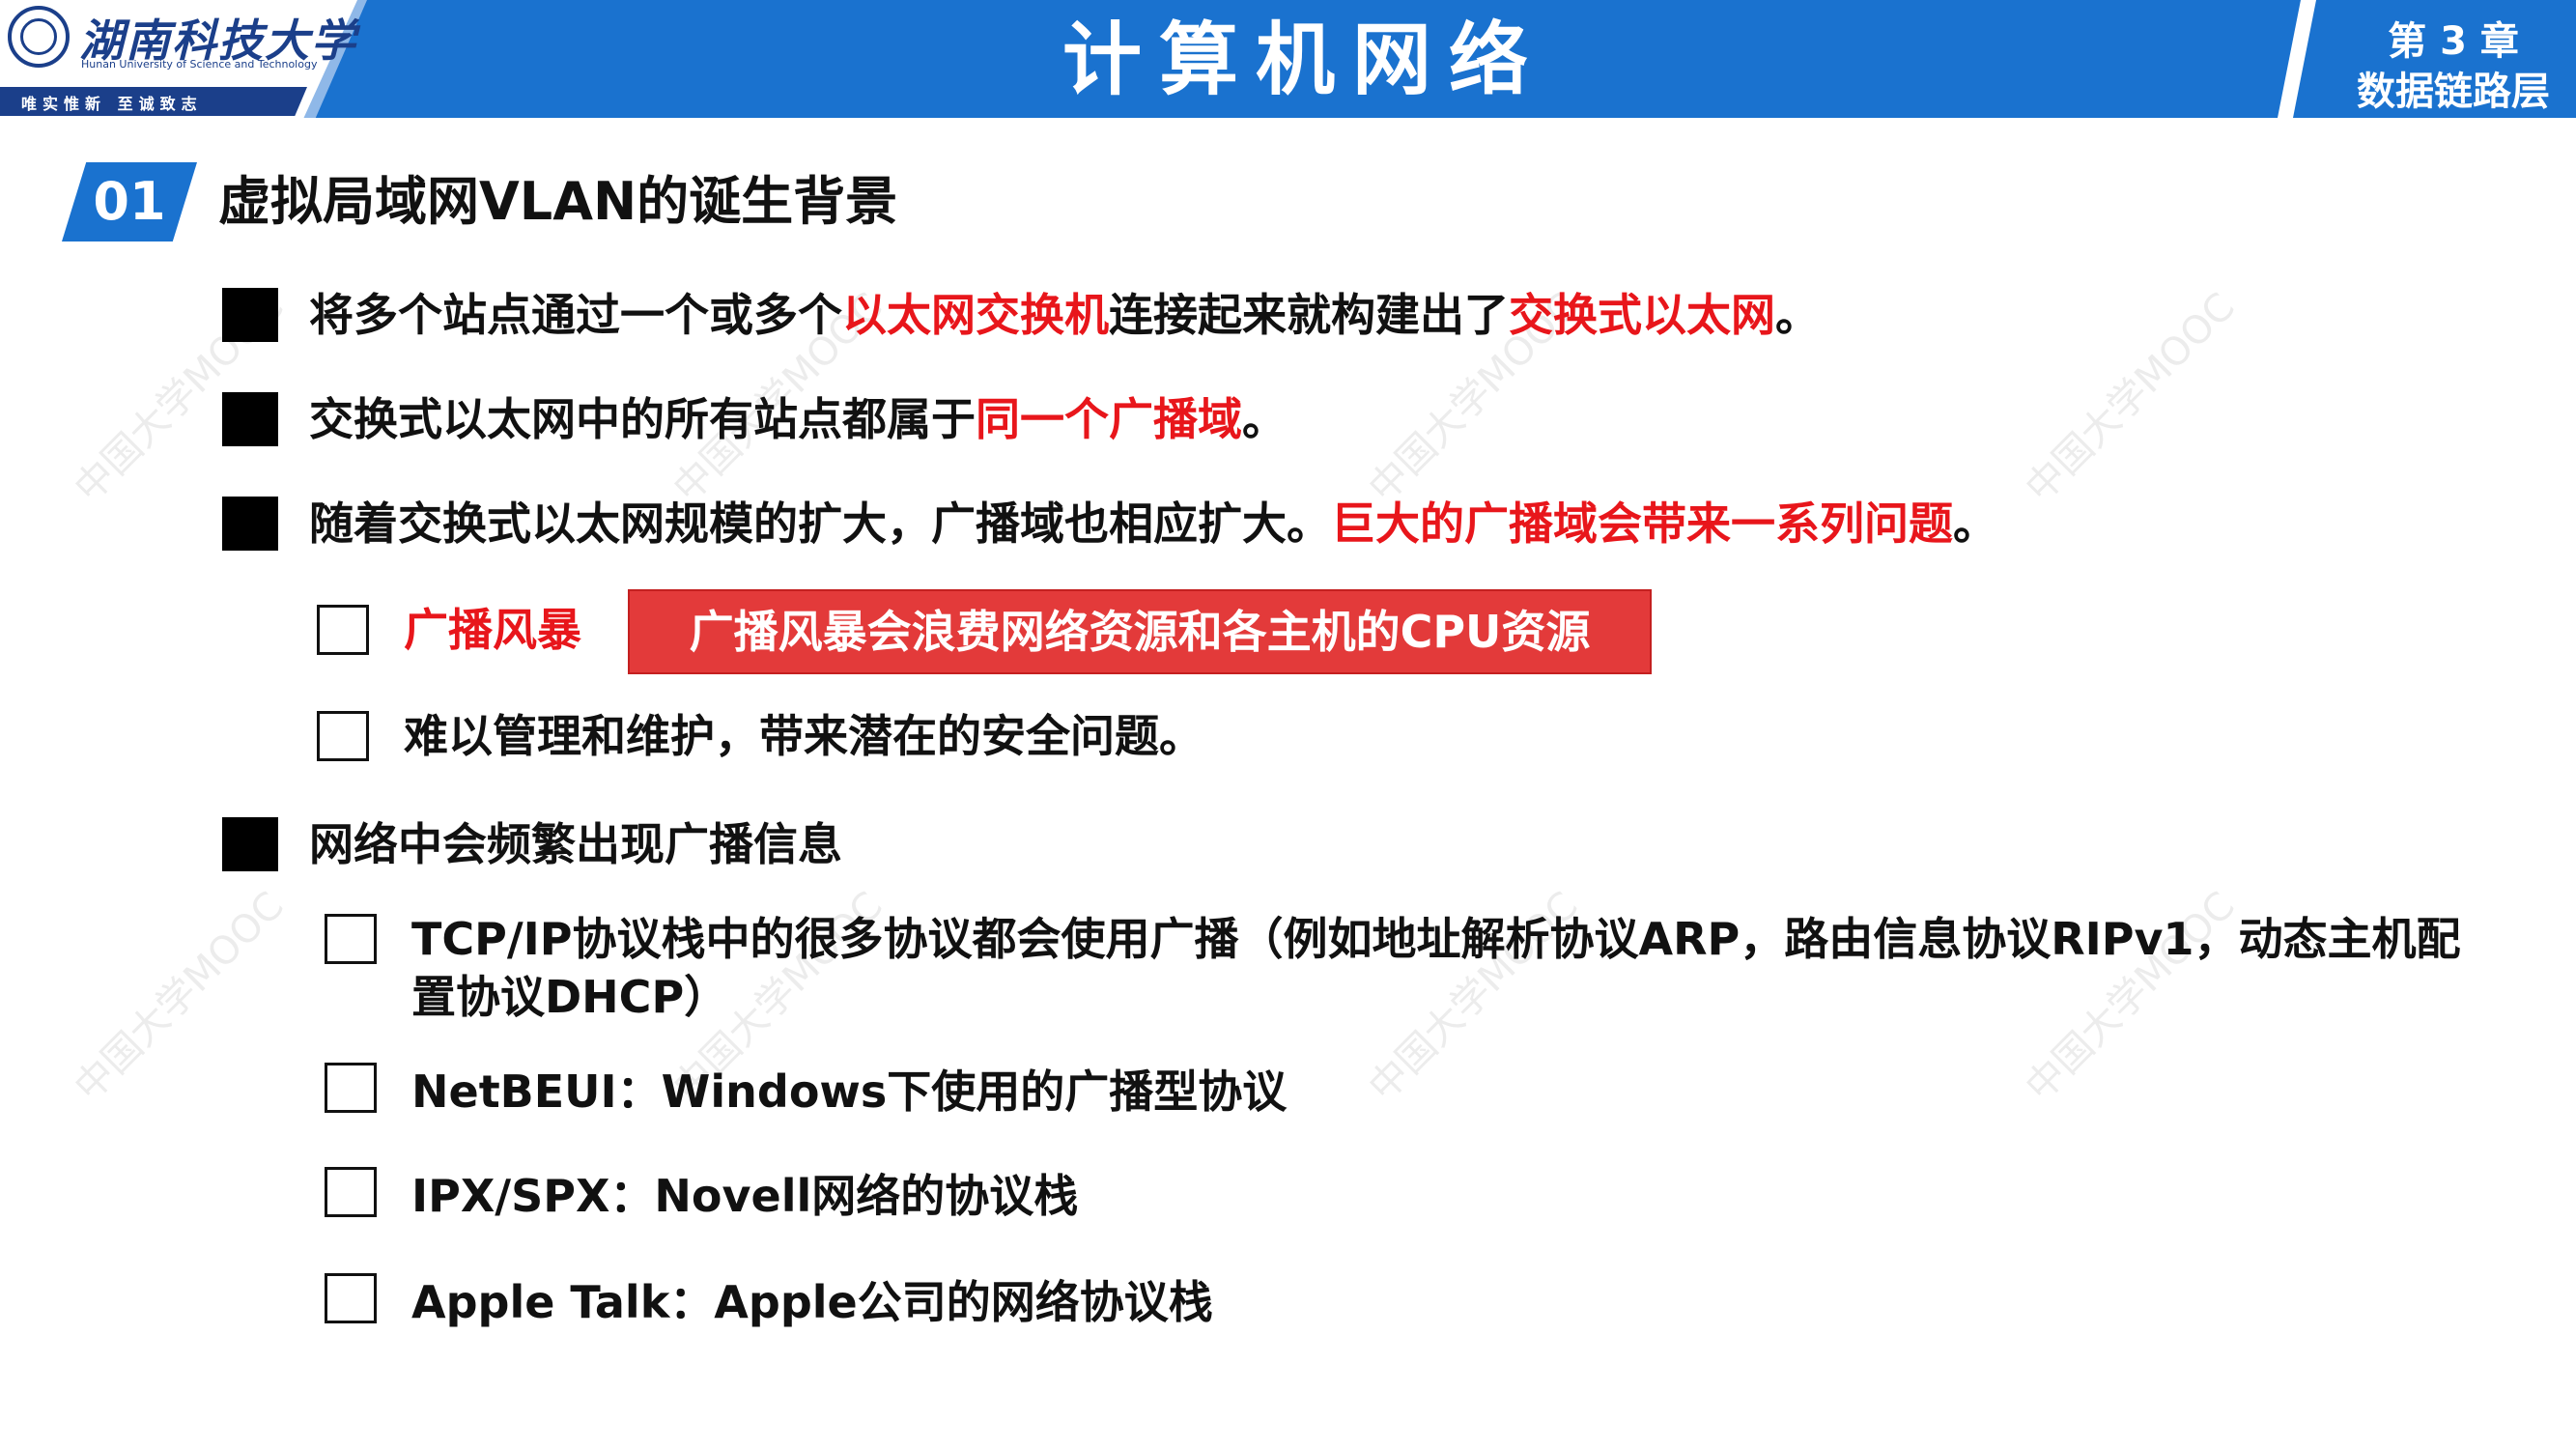 The height and width of the screenshot is (1449, 2576). Describe the element at coordinates (849, 1091) in the screenshot. I see `protocol-item: NetBEUI：Windows下使用的广播型协议` at that location.